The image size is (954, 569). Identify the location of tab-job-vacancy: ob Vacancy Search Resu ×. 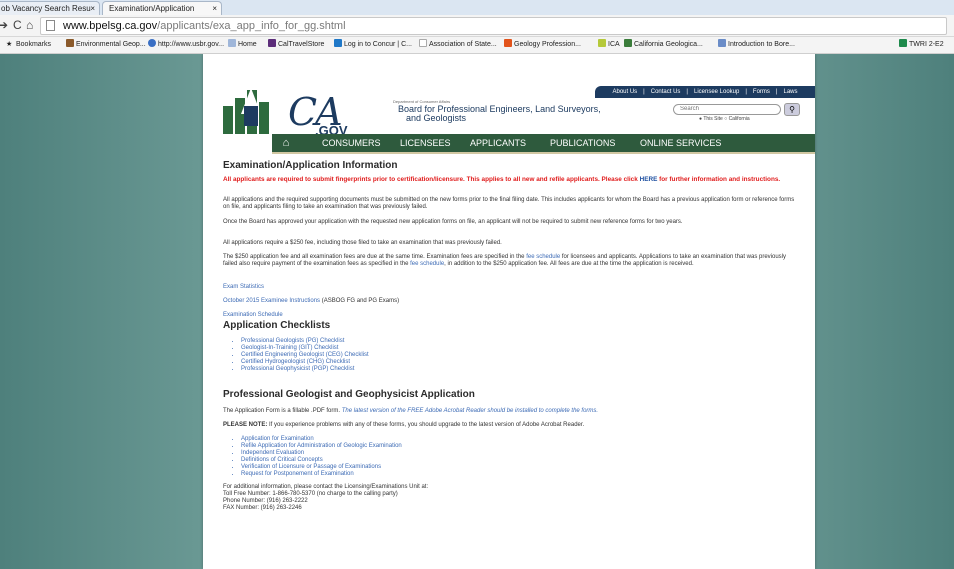
(50, 8).